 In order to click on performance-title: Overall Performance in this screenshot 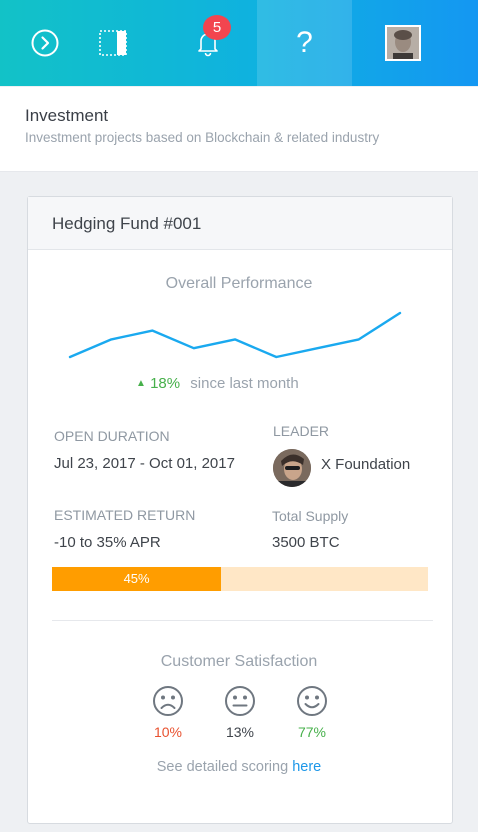, I will do `click(239, 283)`.